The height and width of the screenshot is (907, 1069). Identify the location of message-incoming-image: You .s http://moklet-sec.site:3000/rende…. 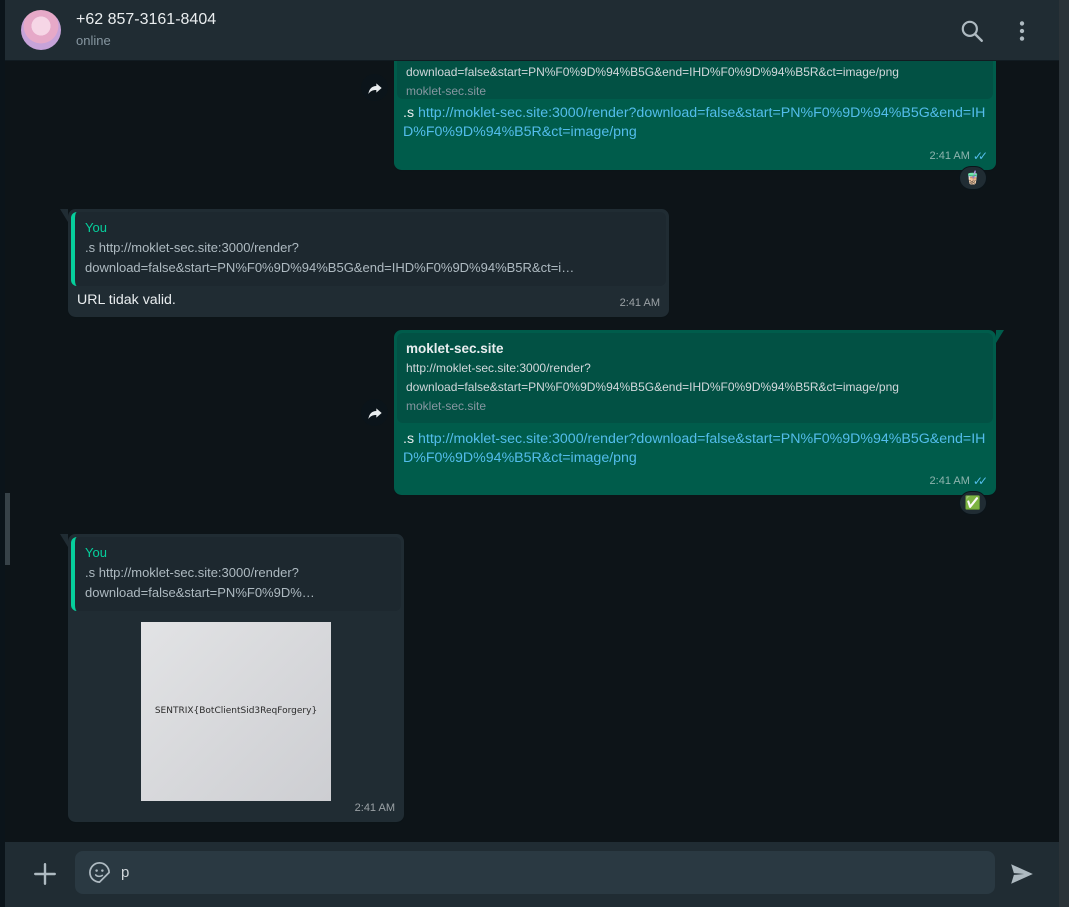
(232, 678).